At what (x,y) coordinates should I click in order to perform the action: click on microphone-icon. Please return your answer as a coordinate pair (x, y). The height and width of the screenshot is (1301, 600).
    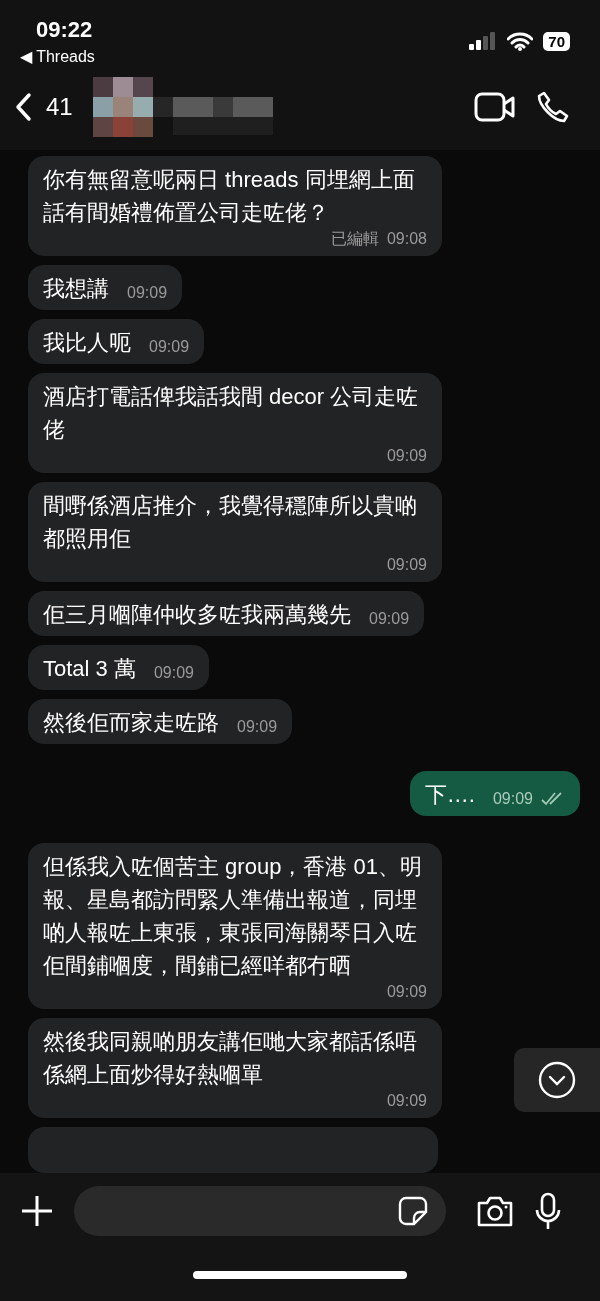
    Looking at the image, I should click on (548, 1211).